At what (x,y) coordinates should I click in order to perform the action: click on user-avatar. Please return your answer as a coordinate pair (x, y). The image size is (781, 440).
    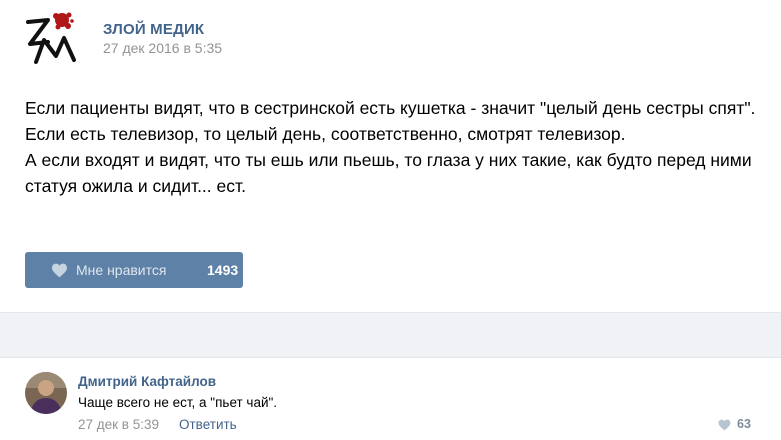
    Looking at the image, I should click on (46, 393).